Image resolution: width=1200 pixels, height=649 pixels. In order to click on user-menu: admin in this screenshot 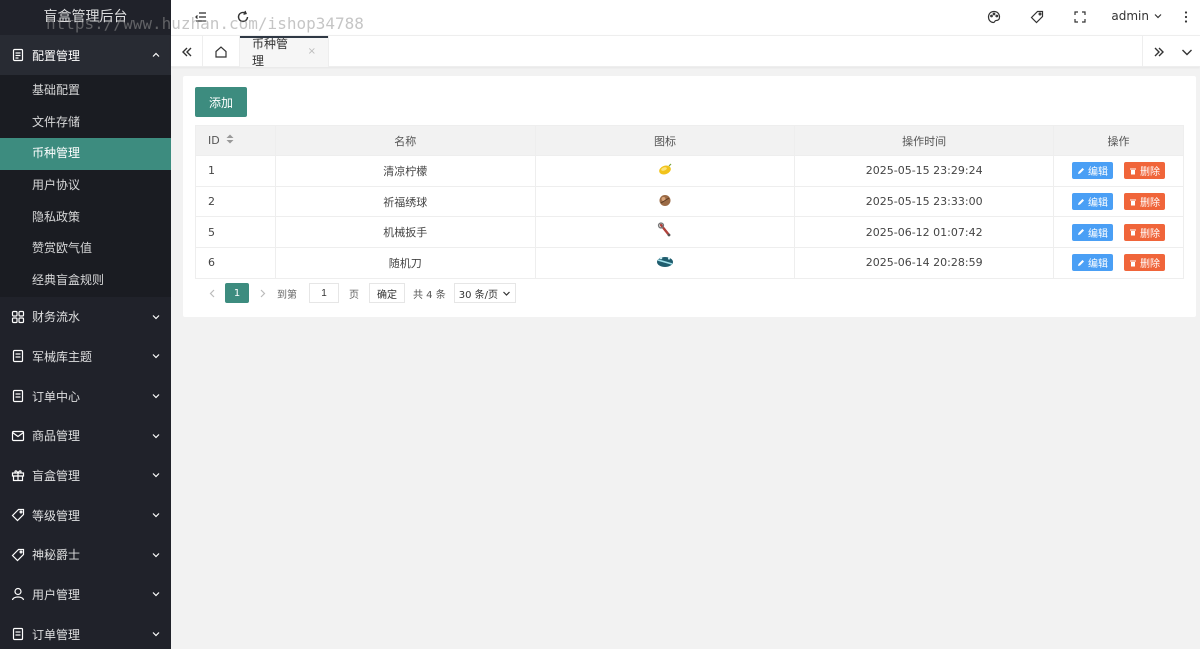, I will do `click(1137, 16)`.